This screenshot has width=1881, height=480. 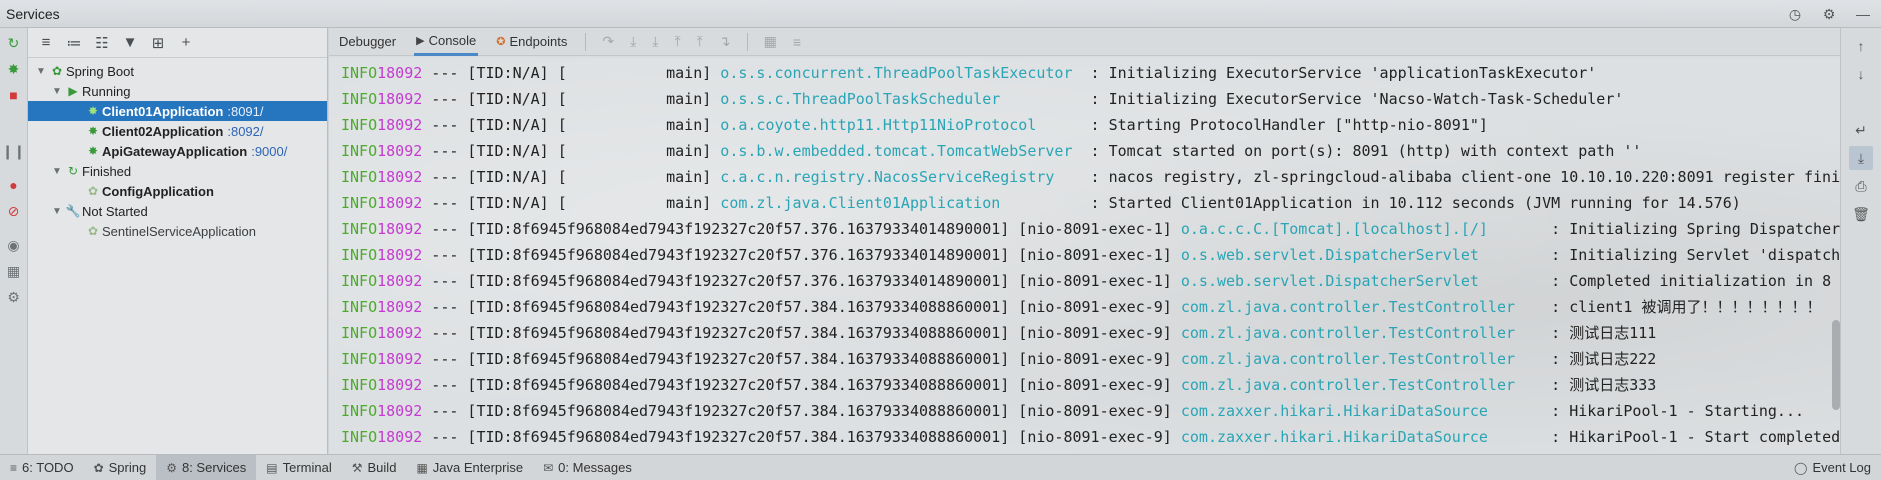 I want to click on soft-wrap-icon: ↵, so click(x=1861, y=130).